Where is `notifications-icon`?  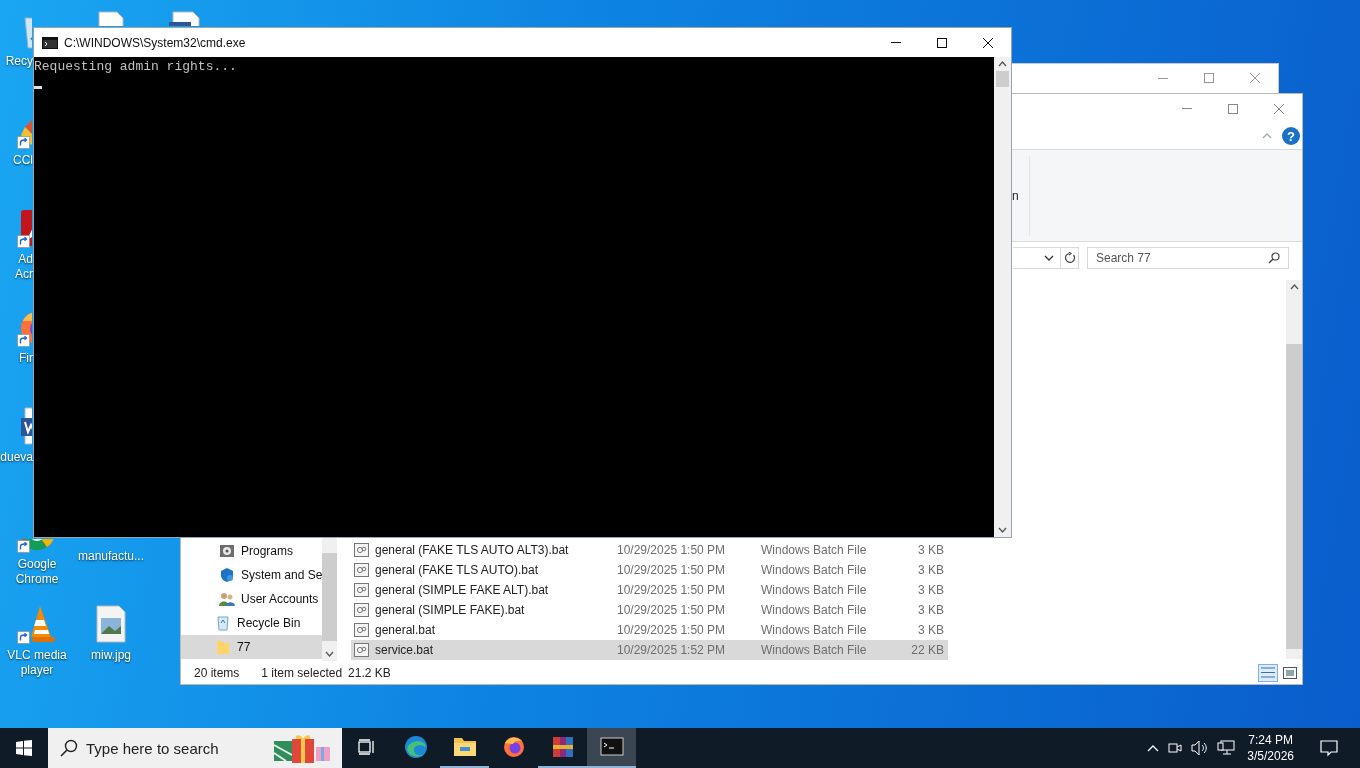
notifications-icon is located at coordinates (1329, 748).